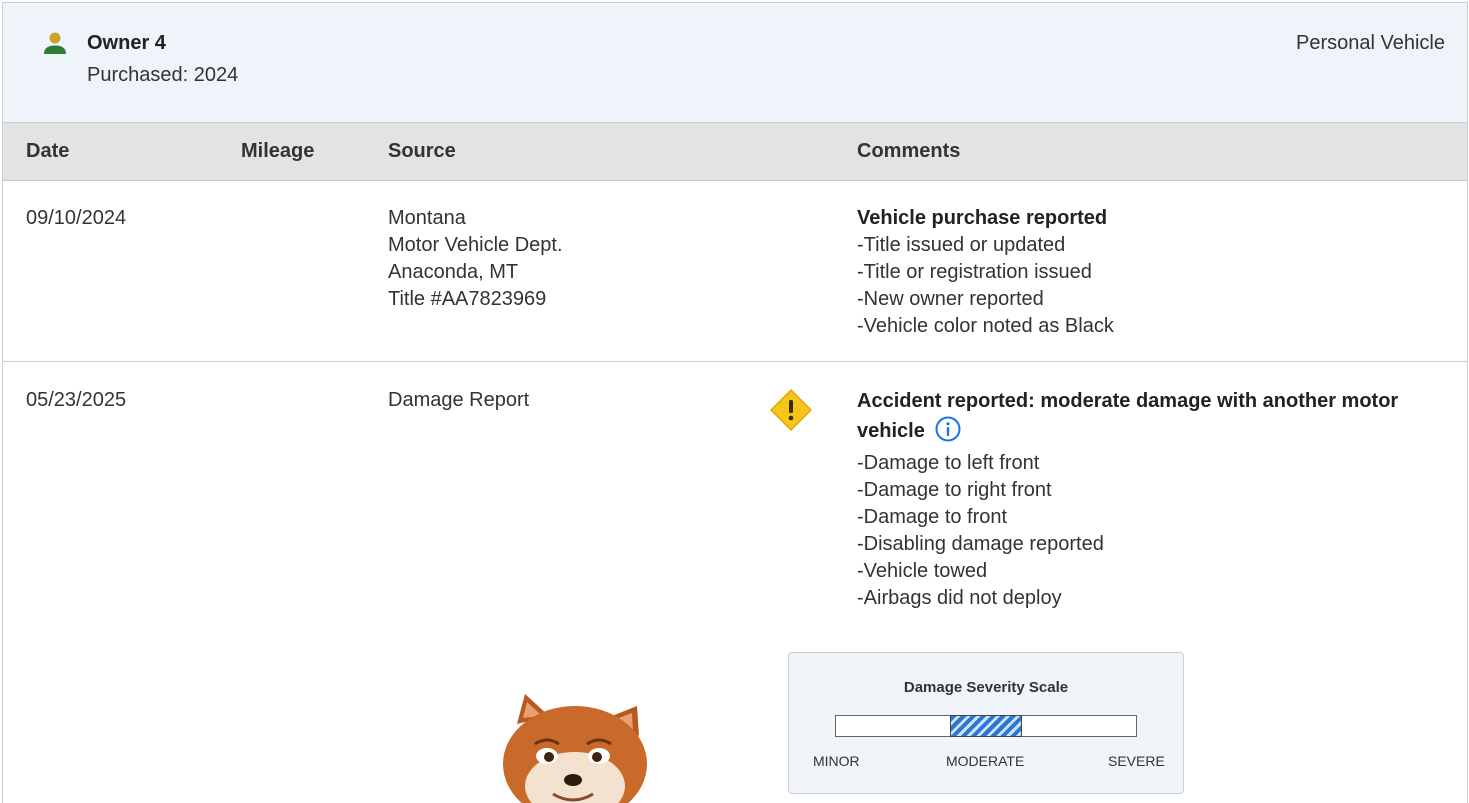 This screenshot has height=803, width=1469. What do you see at coordinates (1157, 463) in the screenshot?
I see `comment-item: Damage to left front` at bounding box center [1157, 463].